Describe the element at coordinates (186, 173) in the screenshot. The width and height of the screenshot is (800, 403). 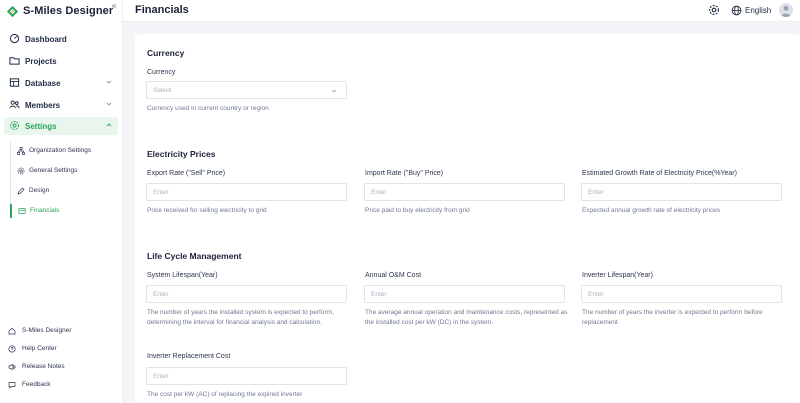
I see `export-rate-label: Export Rate ("Sell" Price)` at that location.